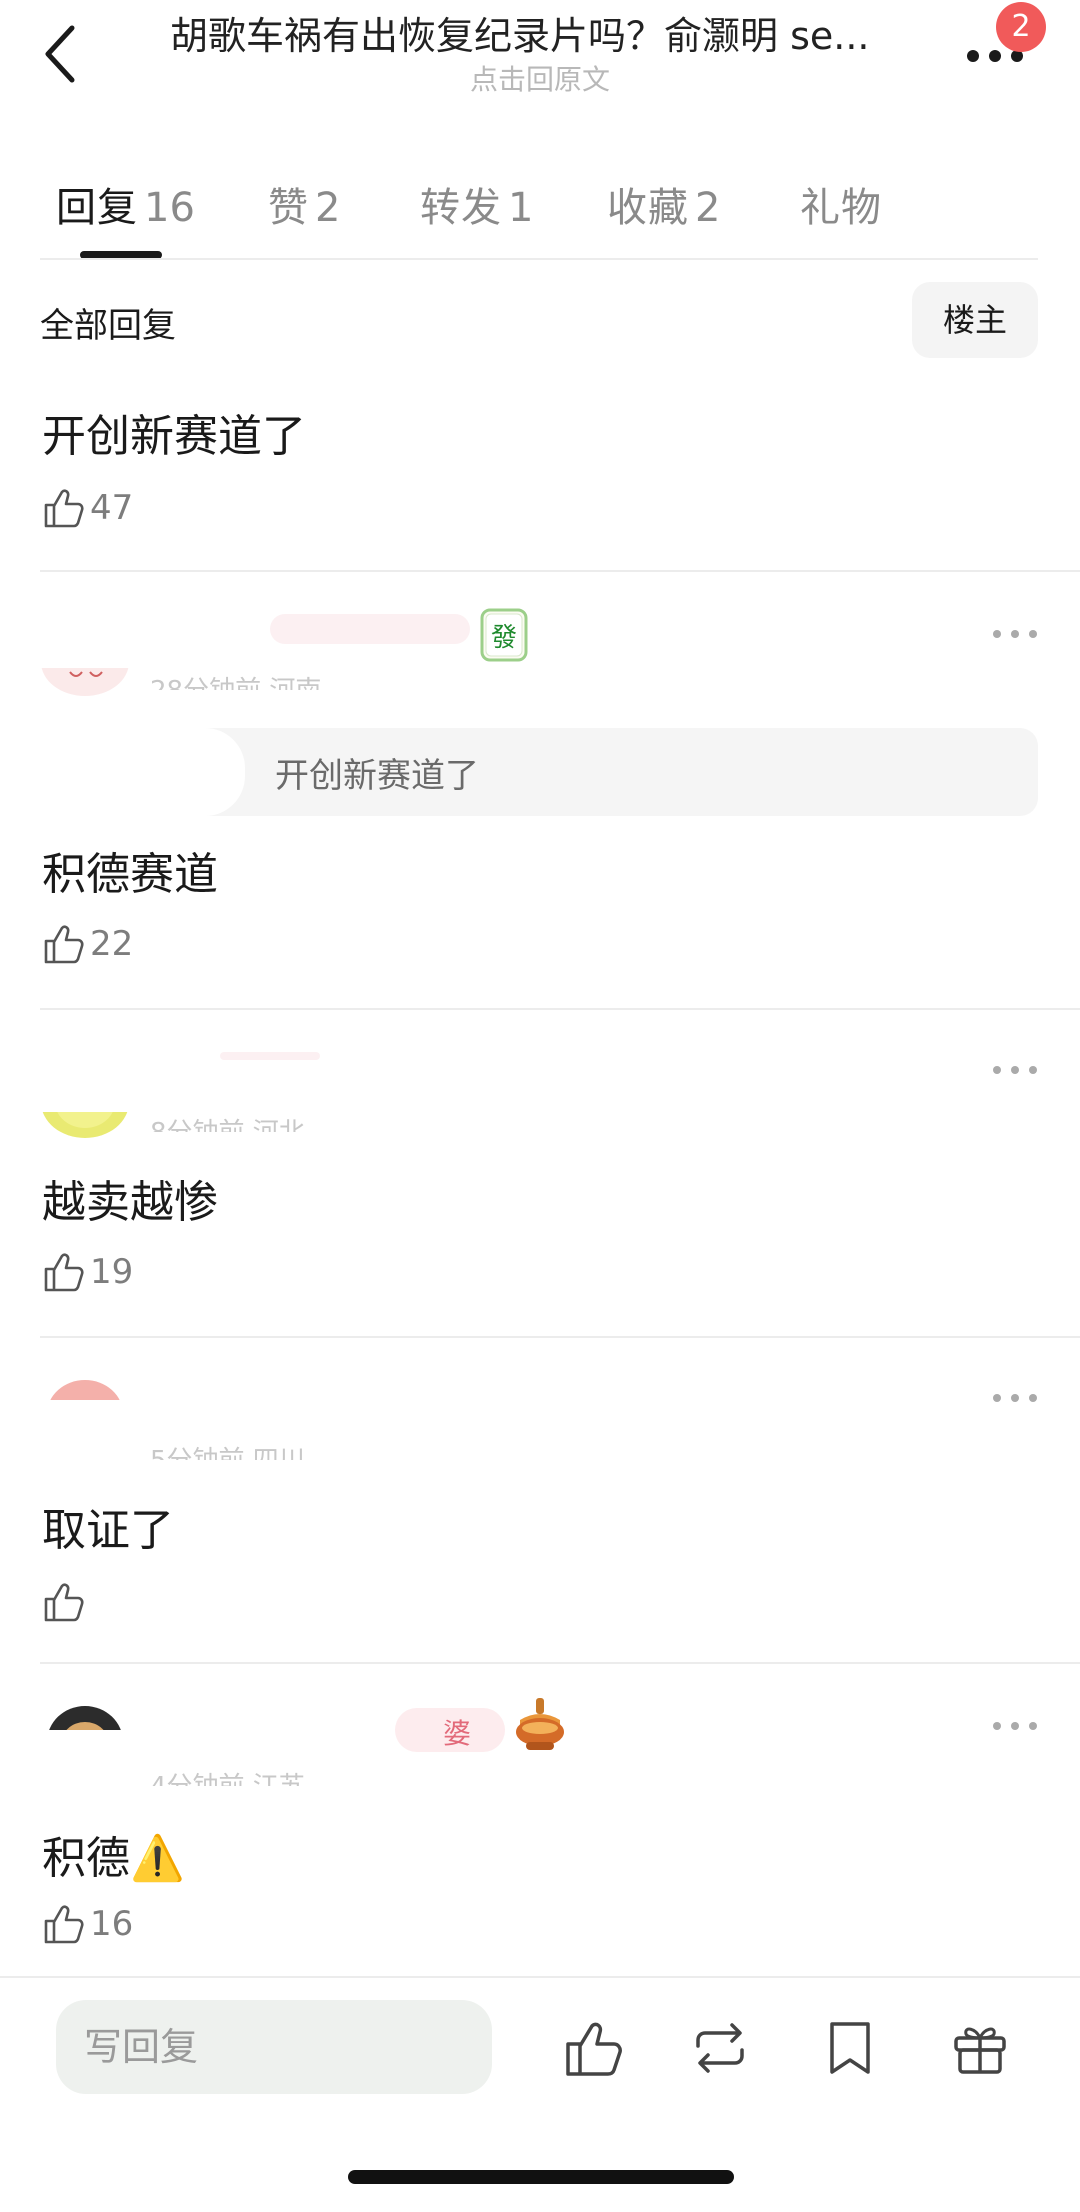 The width and height of the screenshot is (1080, 2212). Describe the element at coordinates (841, 208) in the screenshot. I see `tab-label: 礼物` at that location.